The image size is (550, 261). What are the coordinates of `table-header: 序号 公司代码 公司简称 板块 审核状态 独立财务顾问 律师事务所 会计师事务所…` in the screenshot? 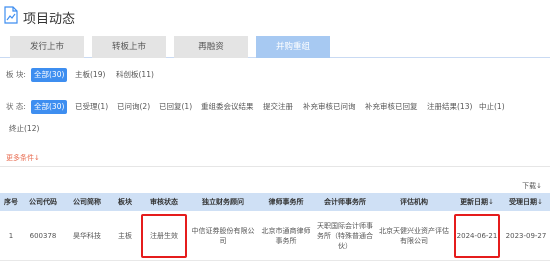 It's located at (275, 202).